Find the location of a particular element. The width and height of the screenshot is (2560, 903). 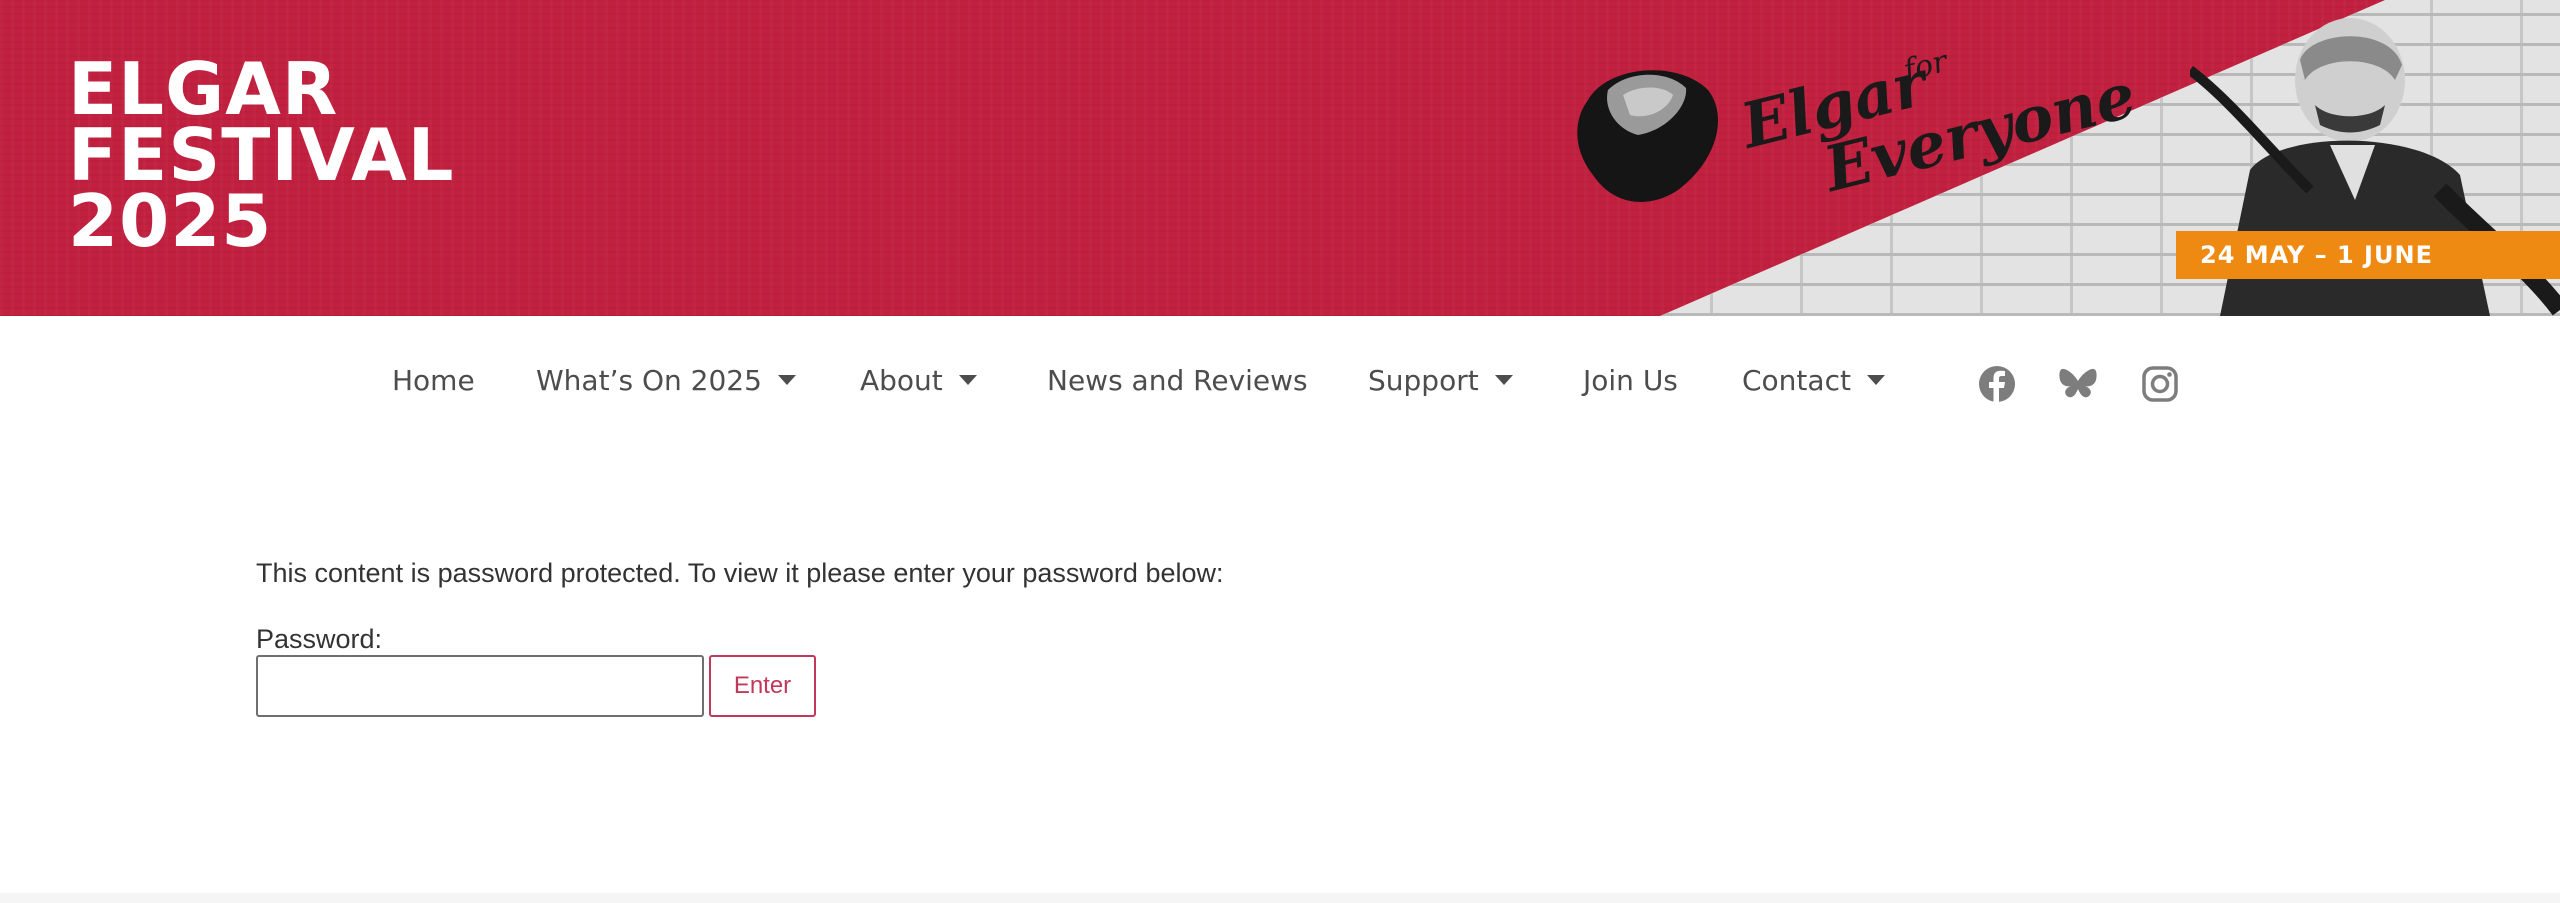

nav-item-label: News and Reviews is located at coordinates (1177, 380).